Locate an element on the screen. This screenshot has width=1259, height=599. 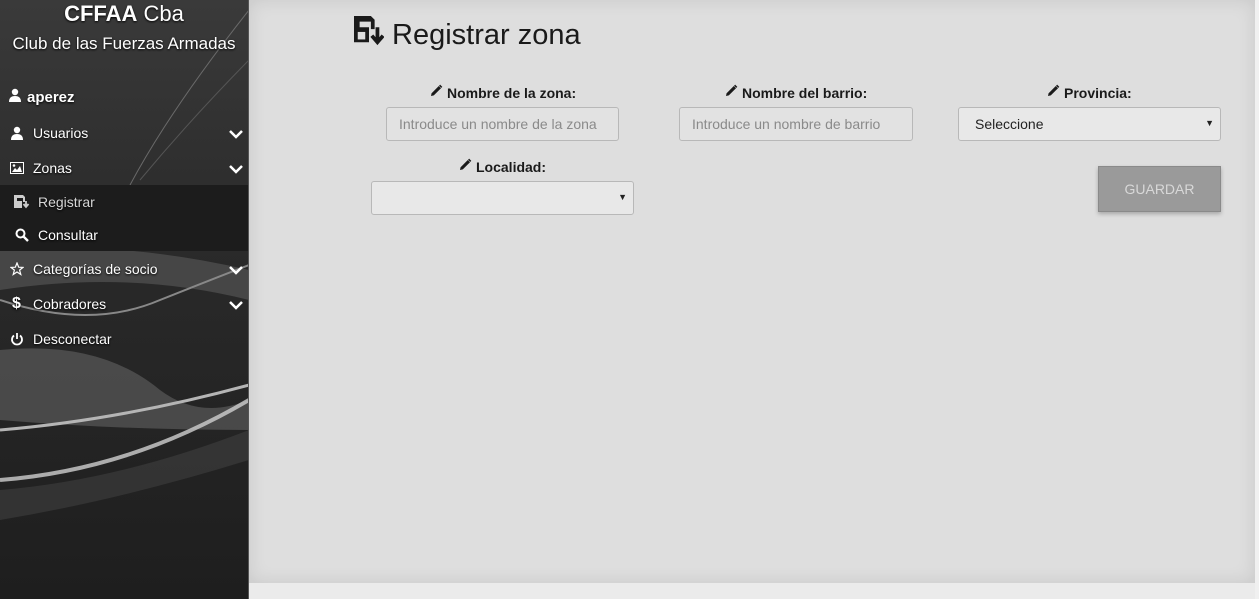
label-localidad: Localidad: is located at coordinates (502, 166).